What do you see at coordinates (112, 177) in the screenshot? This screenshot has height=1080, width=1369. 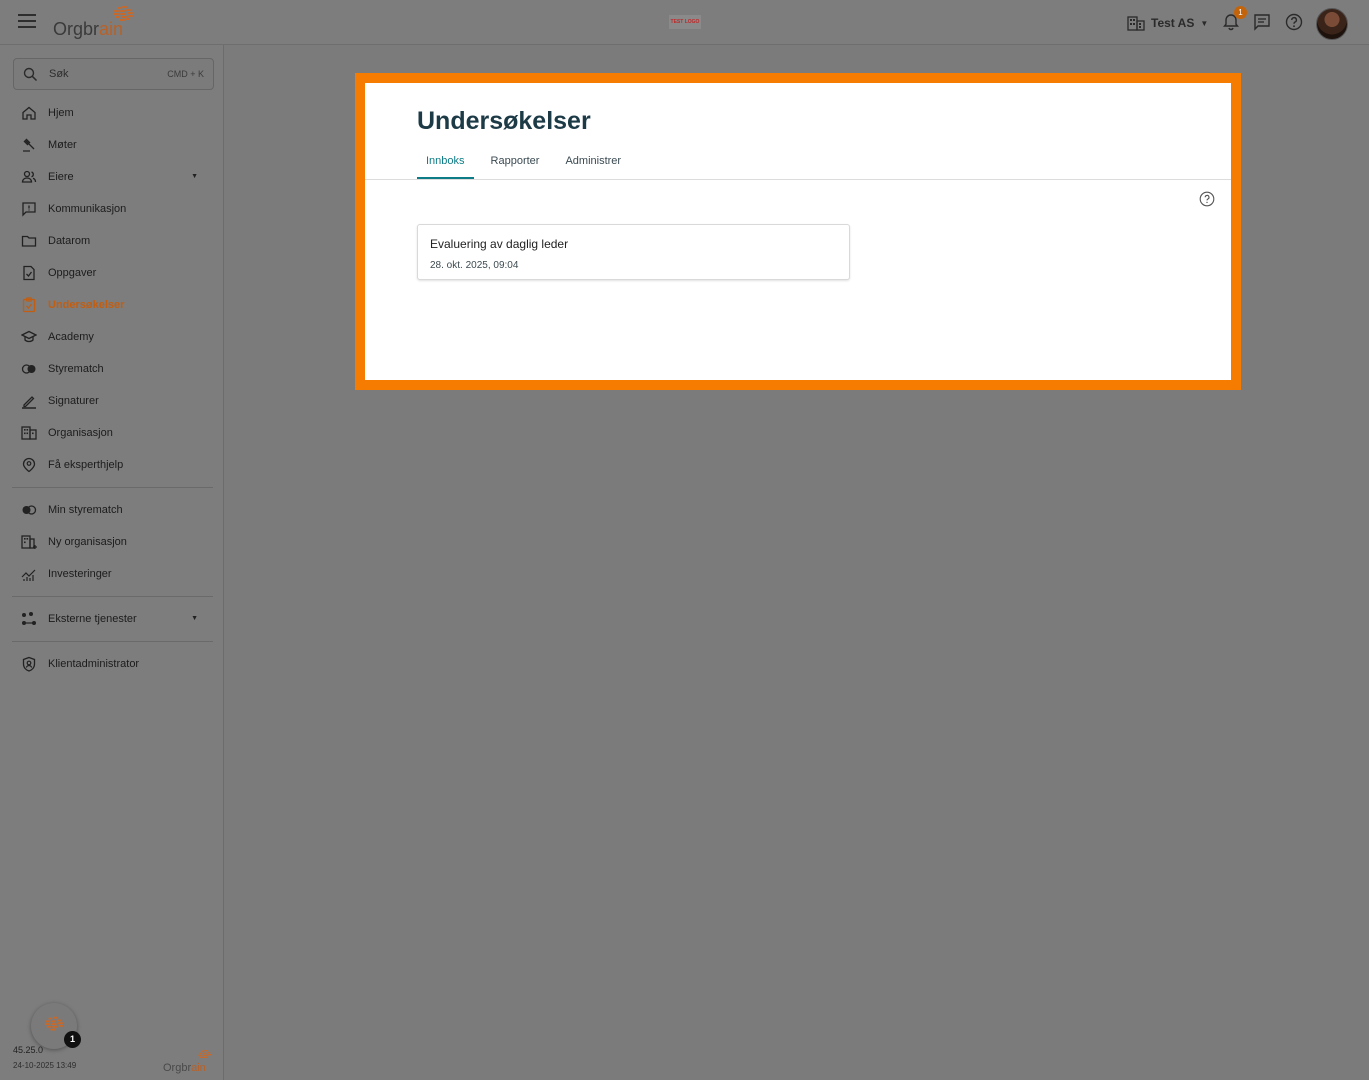 I see `sidebar-item-eiere: Eiere ▼` at bounding box center [112, 177].